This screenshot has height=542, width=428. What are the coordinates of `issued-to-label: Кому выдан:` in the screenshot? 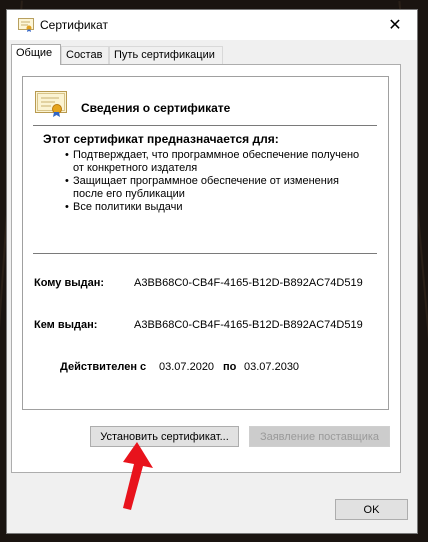 It's located at (69, 283).